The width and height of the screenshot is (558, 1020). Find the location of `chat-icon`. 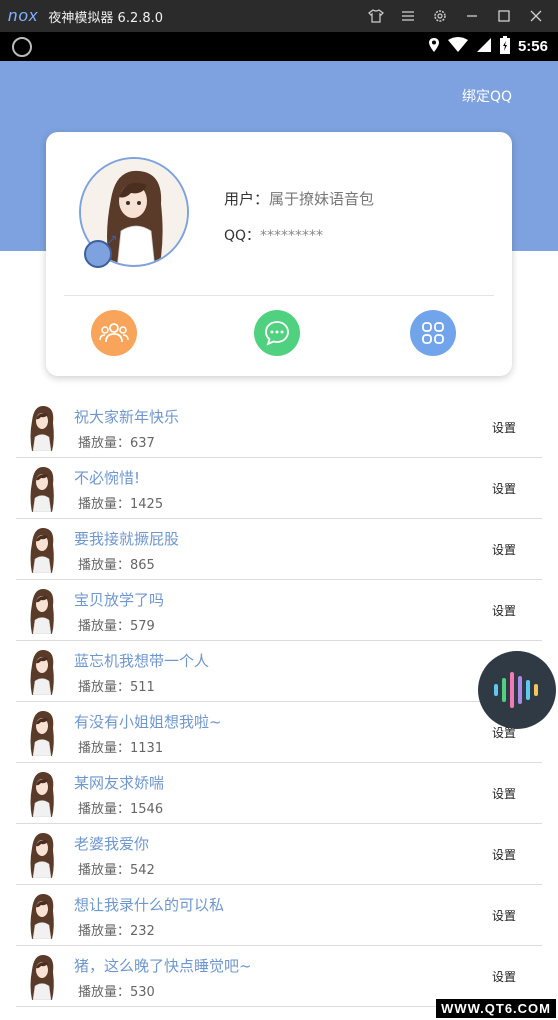

chat-icon is located at coordinates (277, 333).